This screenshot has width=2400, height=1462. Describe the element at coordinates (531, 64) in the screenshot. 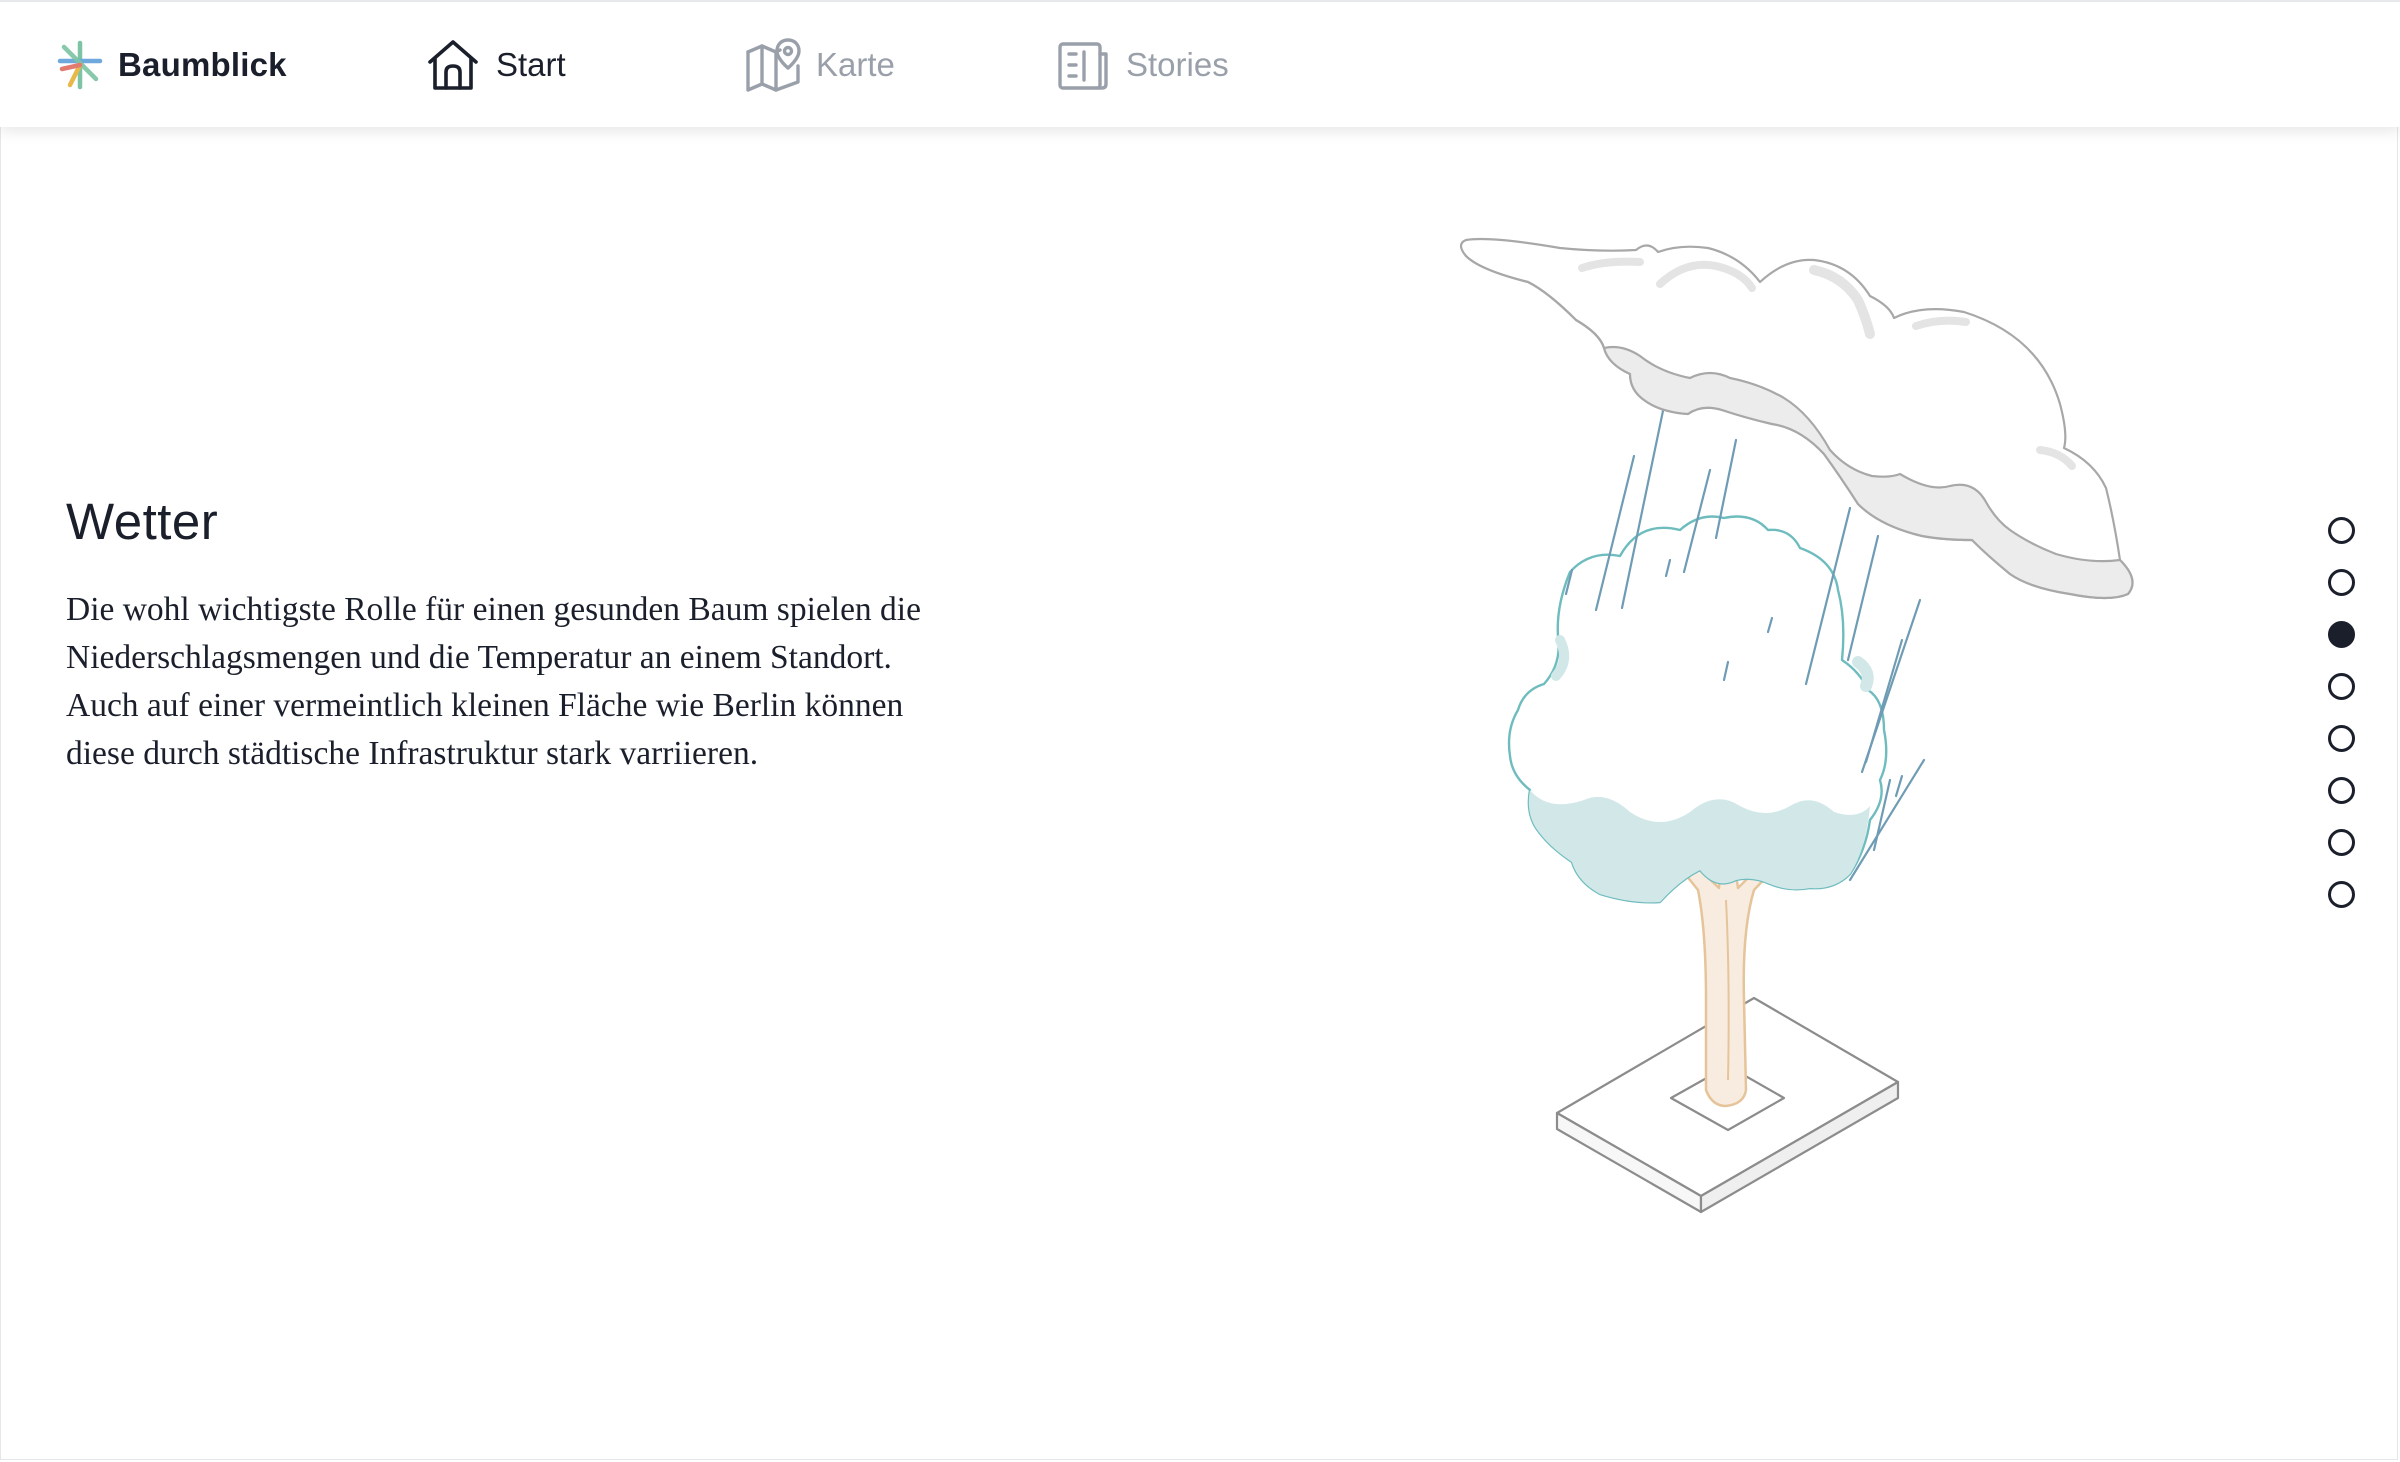

I see `nav-label-start: Start` at that location.